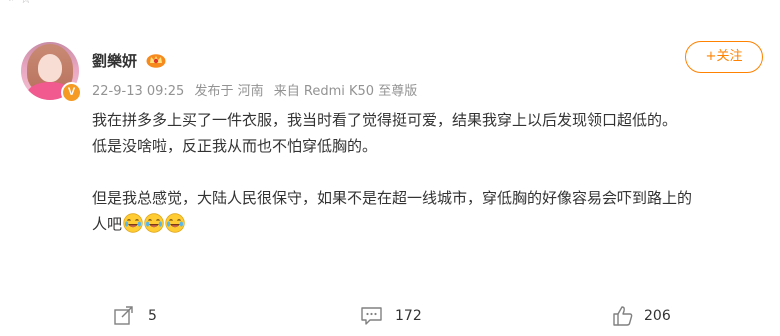  I want to click on username: 劉樂妍, so click(114, 60).